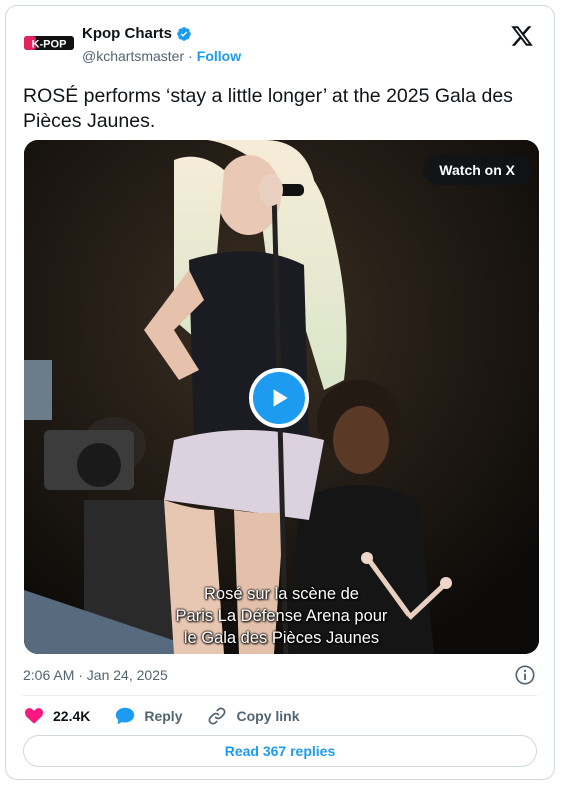  What do you see at coordinates (280, 695) in the screenshot?
I see `divider` at bounding box center [280, 695].